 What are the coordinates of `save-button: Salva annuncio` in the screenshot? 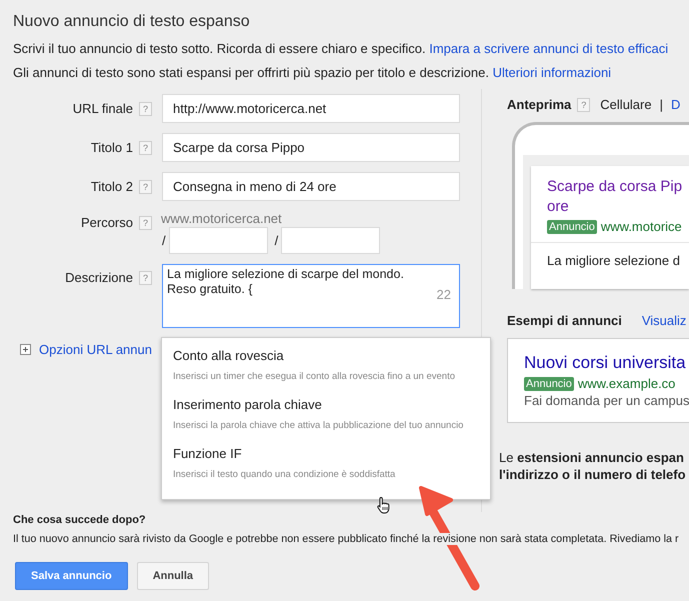 It's located at (71, 576).